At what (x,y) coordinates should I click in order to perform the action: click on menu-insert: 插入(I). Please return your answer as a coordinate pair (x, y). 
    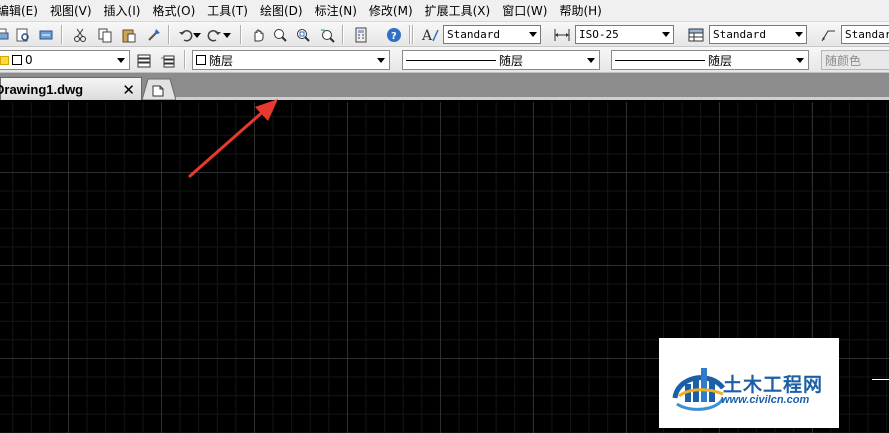
    Looking at the image, I should click on (122, 11).